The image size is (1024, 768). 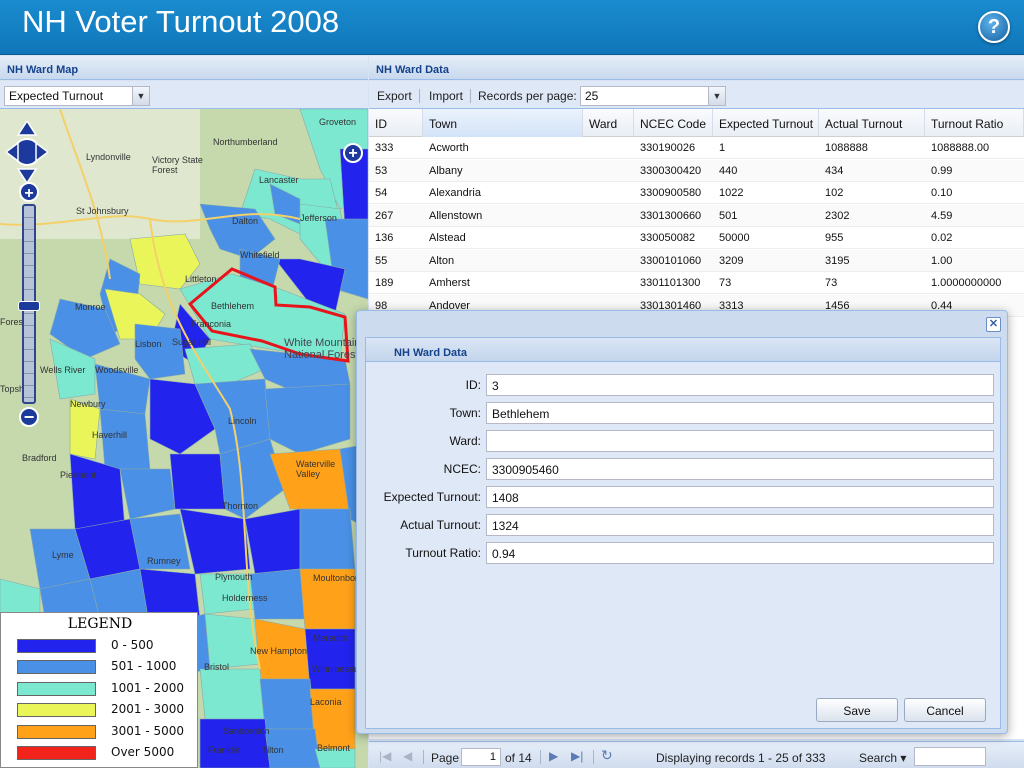 I want to click on pan-control-icon, so click(x=27, y=152).